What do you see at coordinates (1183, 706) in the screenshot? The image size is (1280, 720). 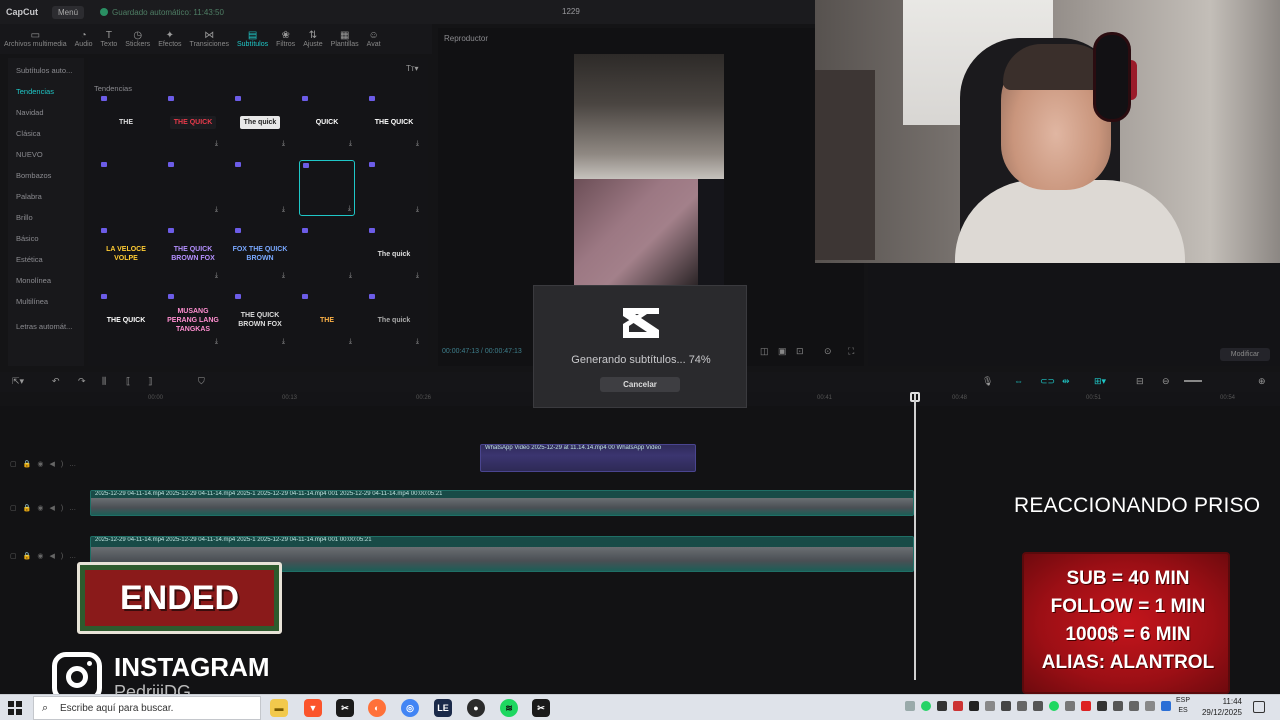 I see `language-indicator: ESP ES` at bounding box center [1183, 706].